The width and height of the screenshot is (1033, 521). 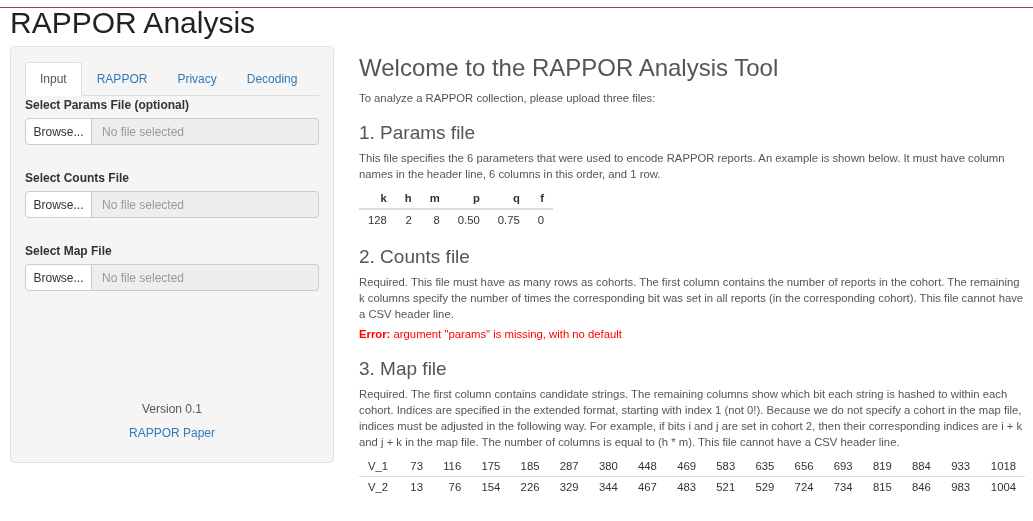 I want to click on paper-link: RAPPOR Paper, so click(x=171, y=433).